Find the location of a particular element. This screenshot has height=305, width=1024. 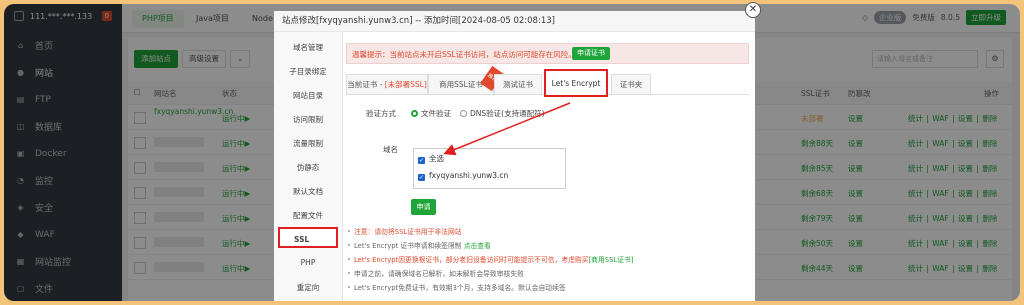

close-icon: ✕ is located at coordinates (753, 10).